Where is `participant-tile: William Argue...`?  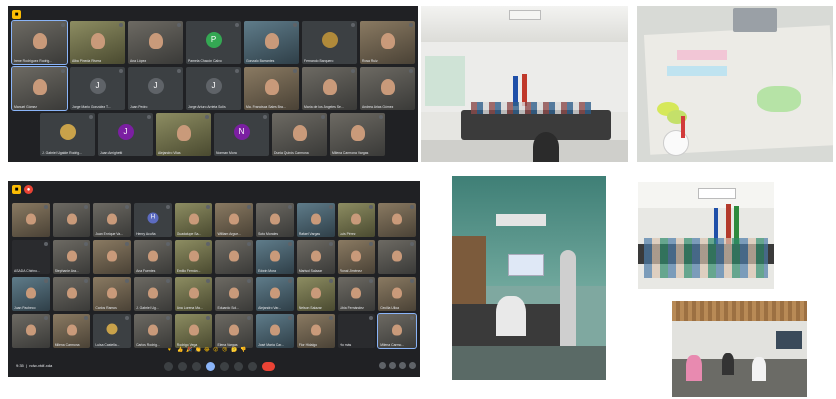
participant-tile: William Argue... is located at coordinates (234, 220).